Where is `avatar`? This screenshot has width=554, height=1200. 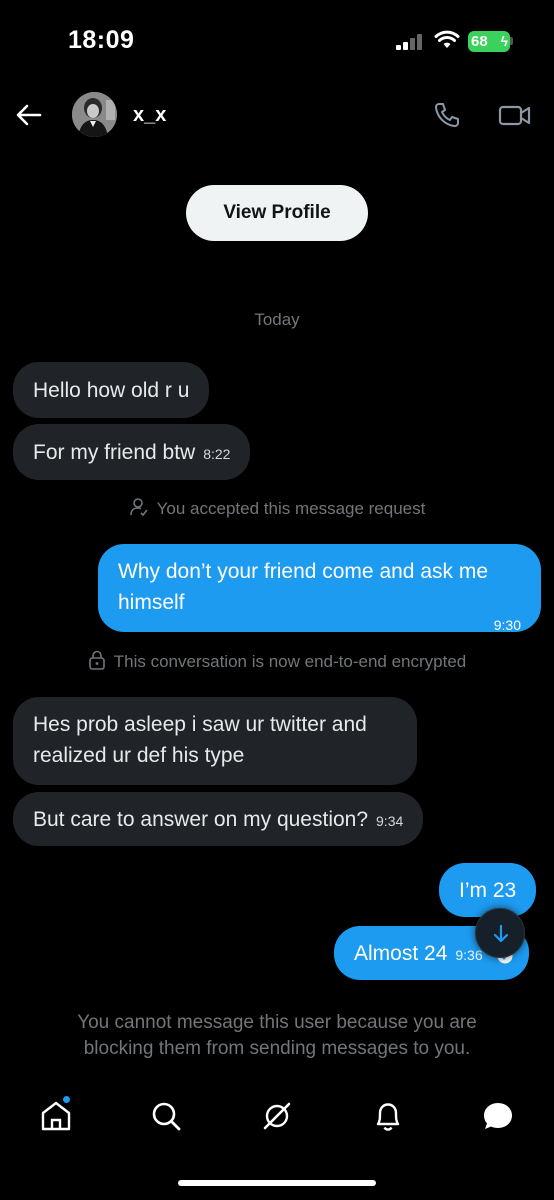 avatar is located at coordinates (94, 114).